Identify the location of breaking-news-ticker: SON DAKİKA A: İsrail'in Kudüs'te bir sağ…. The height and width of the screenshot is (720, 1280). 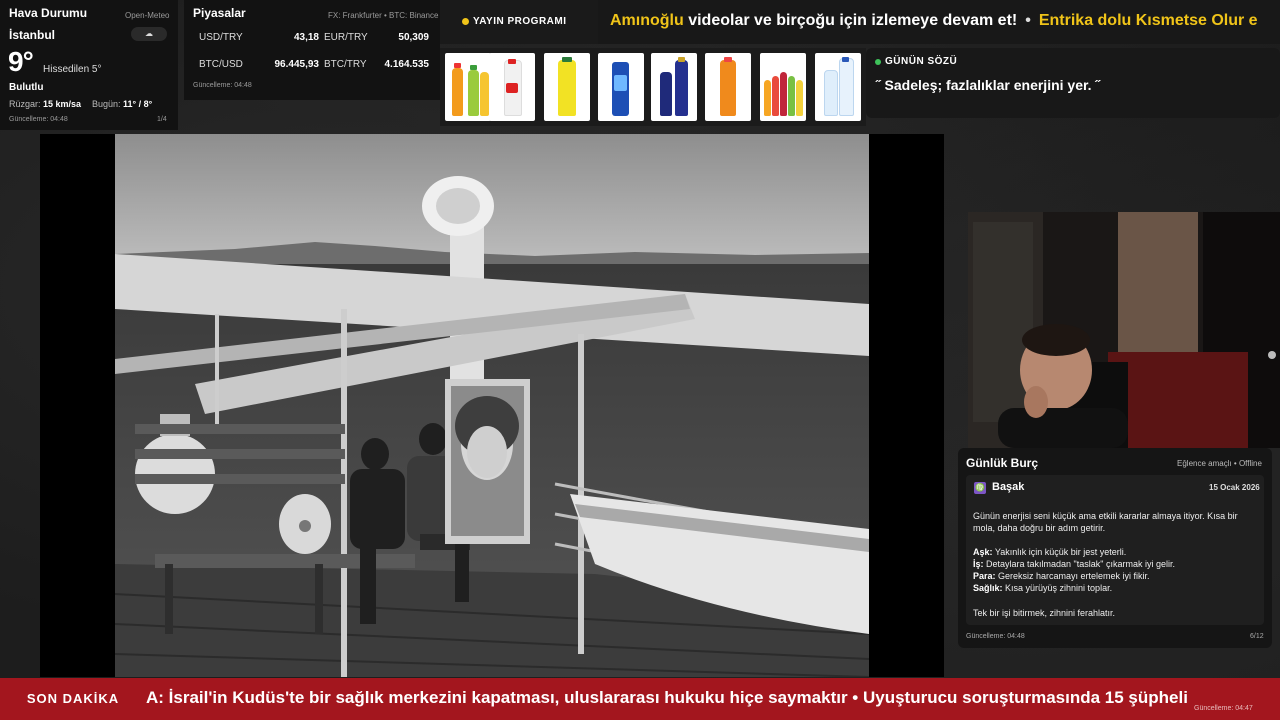
(640, 699).